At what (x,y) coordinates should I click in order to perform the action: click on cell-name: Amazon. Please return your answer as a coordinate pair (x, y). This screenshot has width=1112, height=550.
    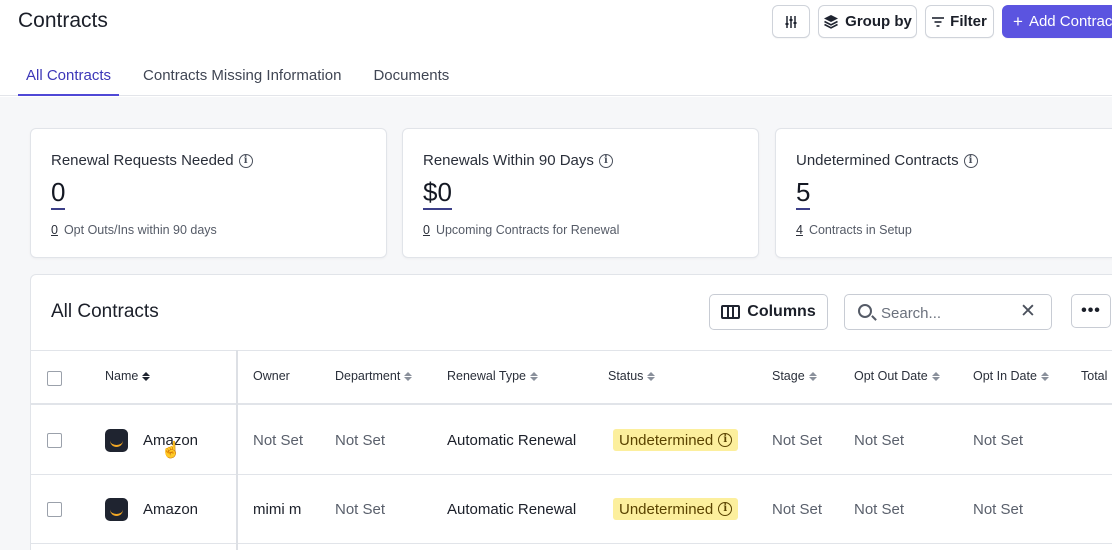
    Looking at the image, I should click on (170, 509).